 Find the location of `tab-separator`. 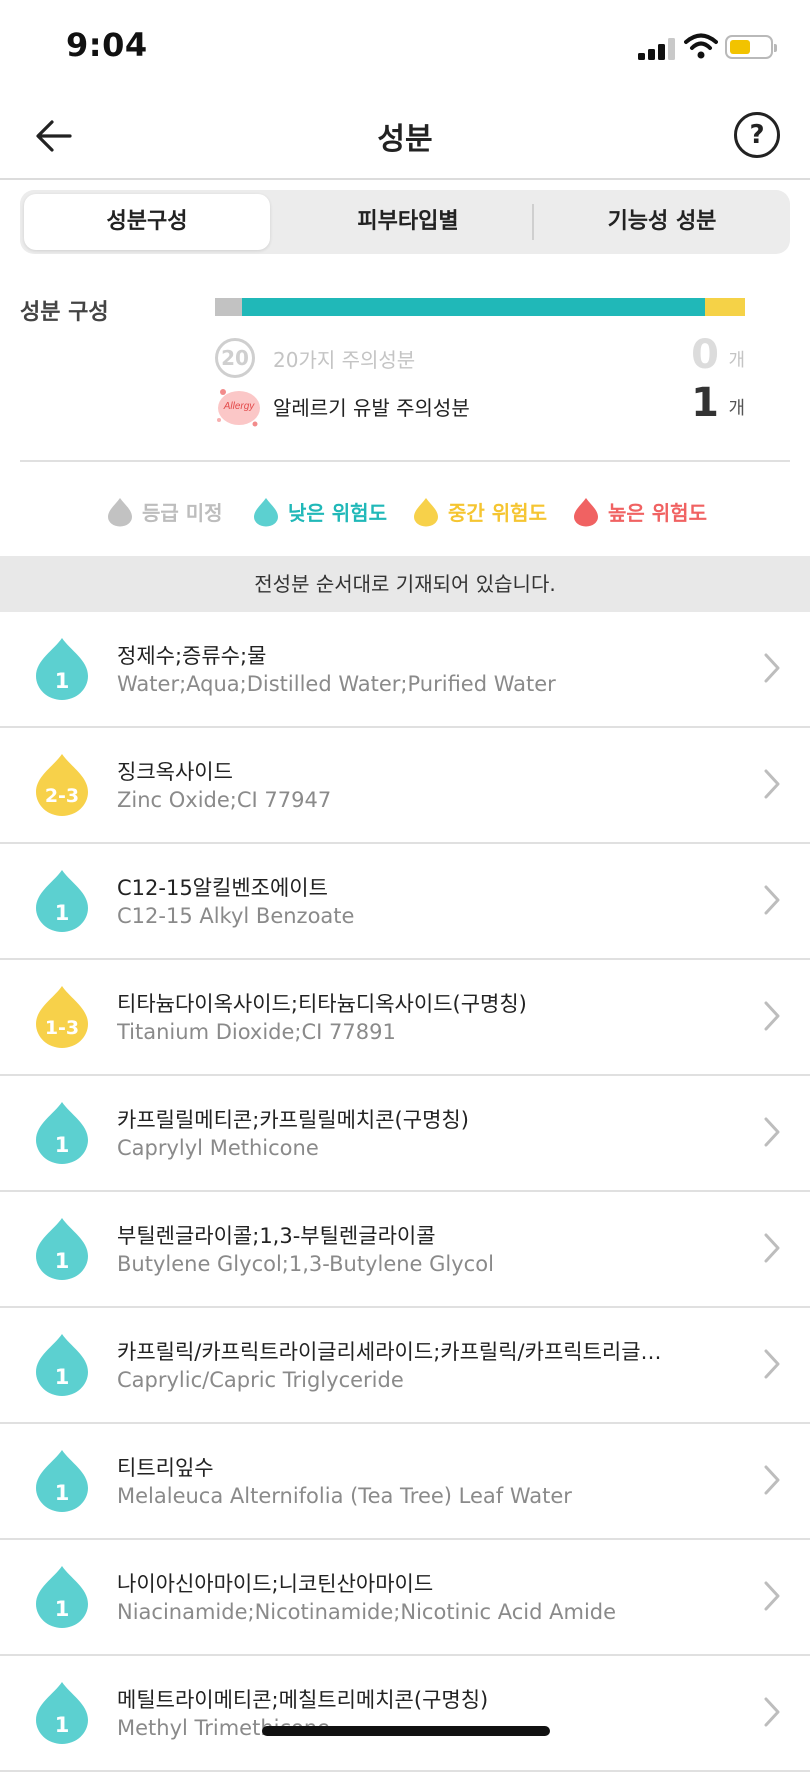

tab-separator is located at coordinates (533, 222).